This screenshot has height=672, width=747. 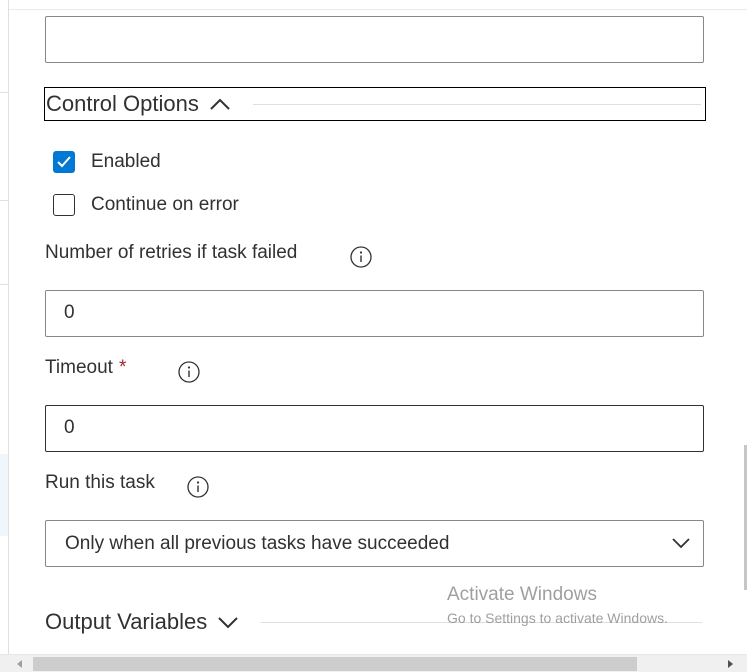 What do you see at coordinates (220, 104) in the screenshot?
I see `chevron-up-icon` at bounding box center [220, 104].